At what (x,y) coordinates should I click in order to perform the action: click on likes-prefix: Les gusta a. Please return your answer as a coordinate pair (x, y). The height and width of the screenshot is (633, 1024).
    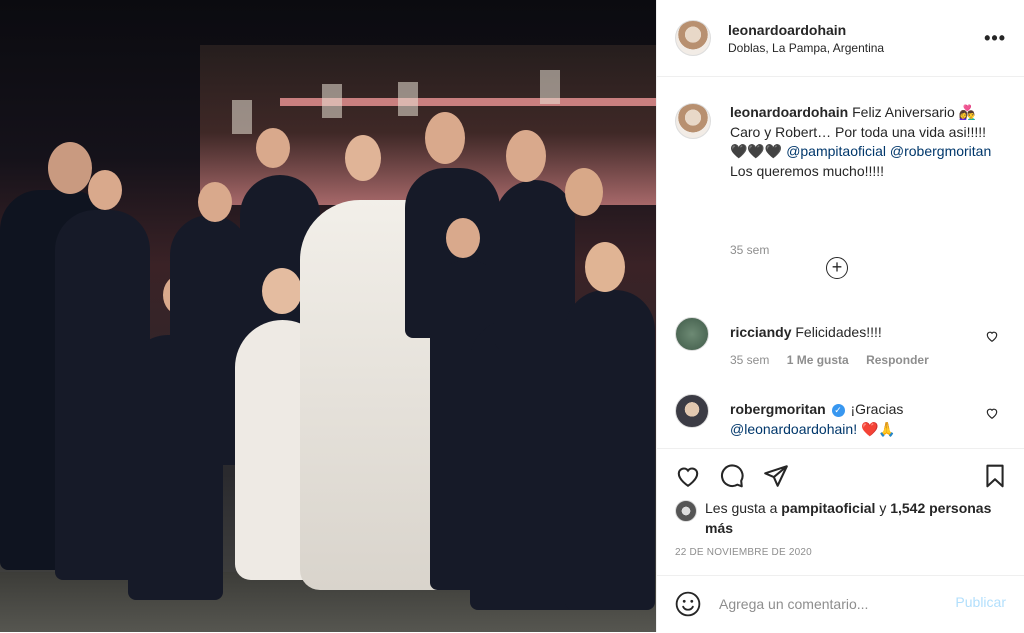
    Looking at the image, I should click on (741, 508).